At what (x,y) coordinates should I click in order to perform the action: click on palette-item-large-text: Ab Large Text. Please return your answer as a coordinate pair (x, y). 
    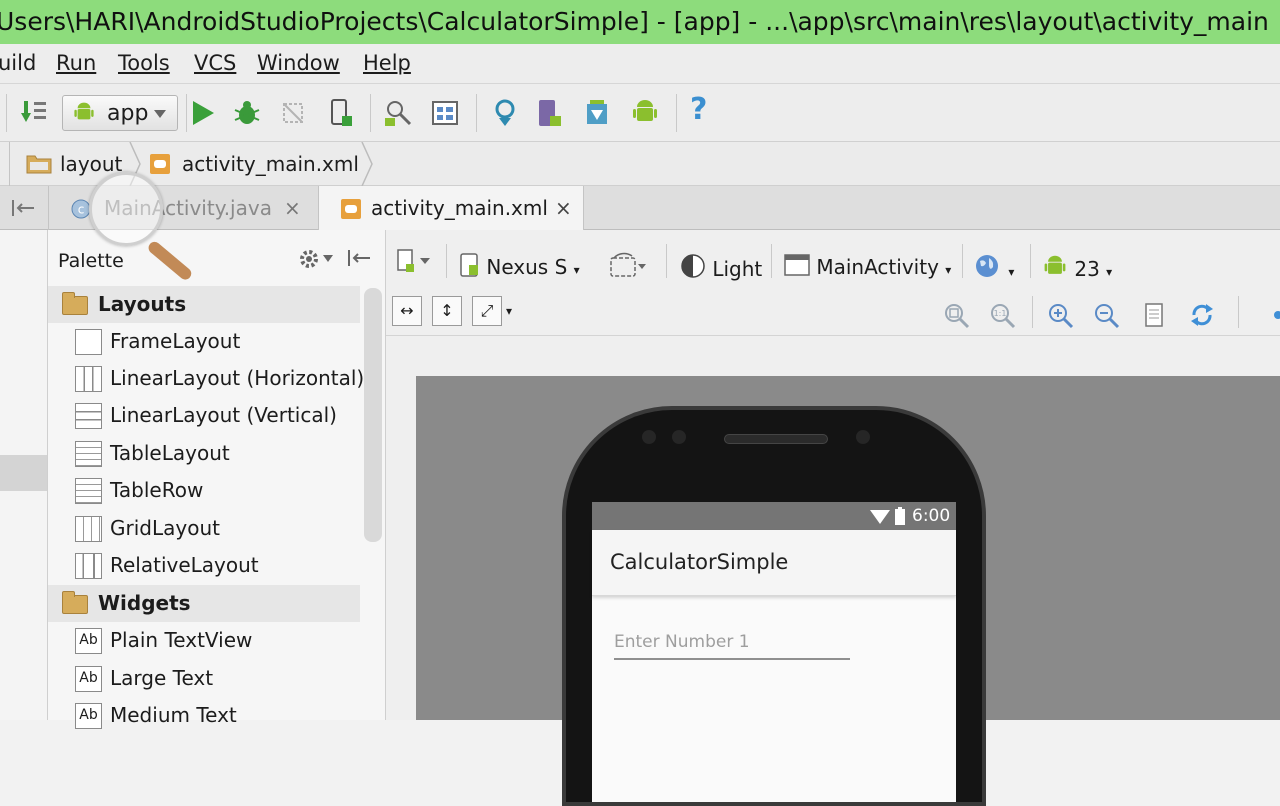
    Looking at the image, I should click on (204, 678).